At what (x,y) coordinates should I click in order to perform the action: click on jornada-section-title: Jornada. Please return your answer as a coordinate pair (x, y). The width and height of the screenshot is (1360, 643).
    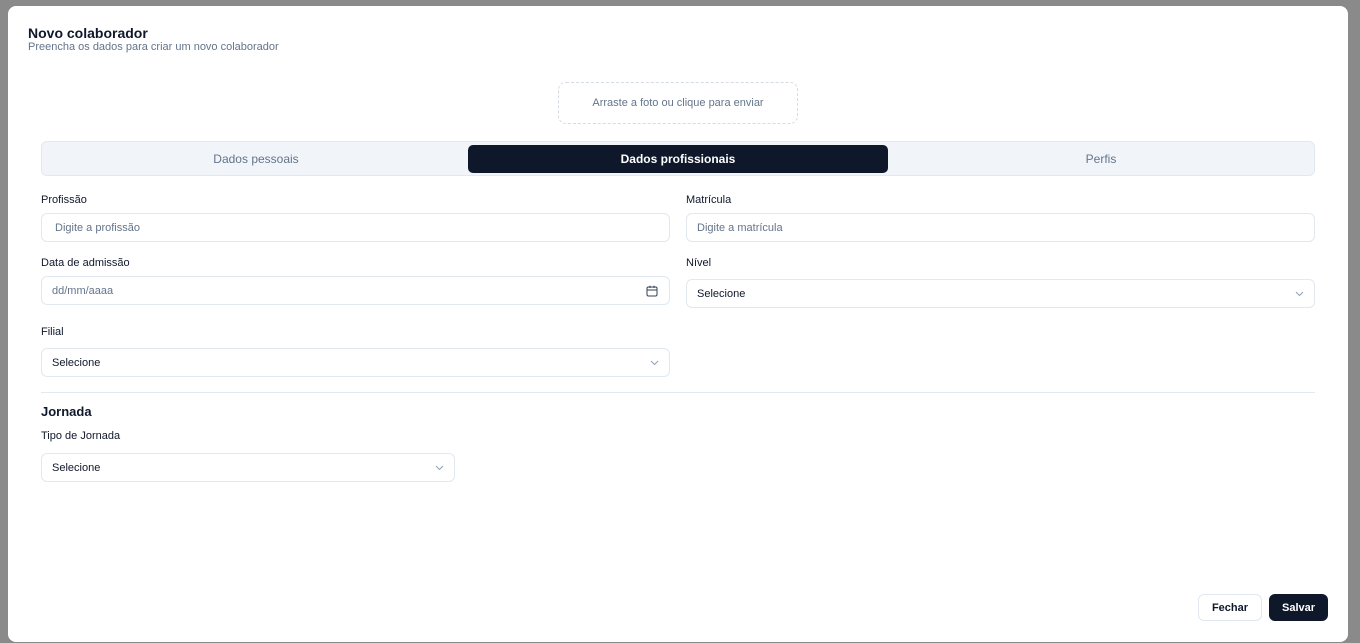
    Looking at the image, I should click on (66, 411).